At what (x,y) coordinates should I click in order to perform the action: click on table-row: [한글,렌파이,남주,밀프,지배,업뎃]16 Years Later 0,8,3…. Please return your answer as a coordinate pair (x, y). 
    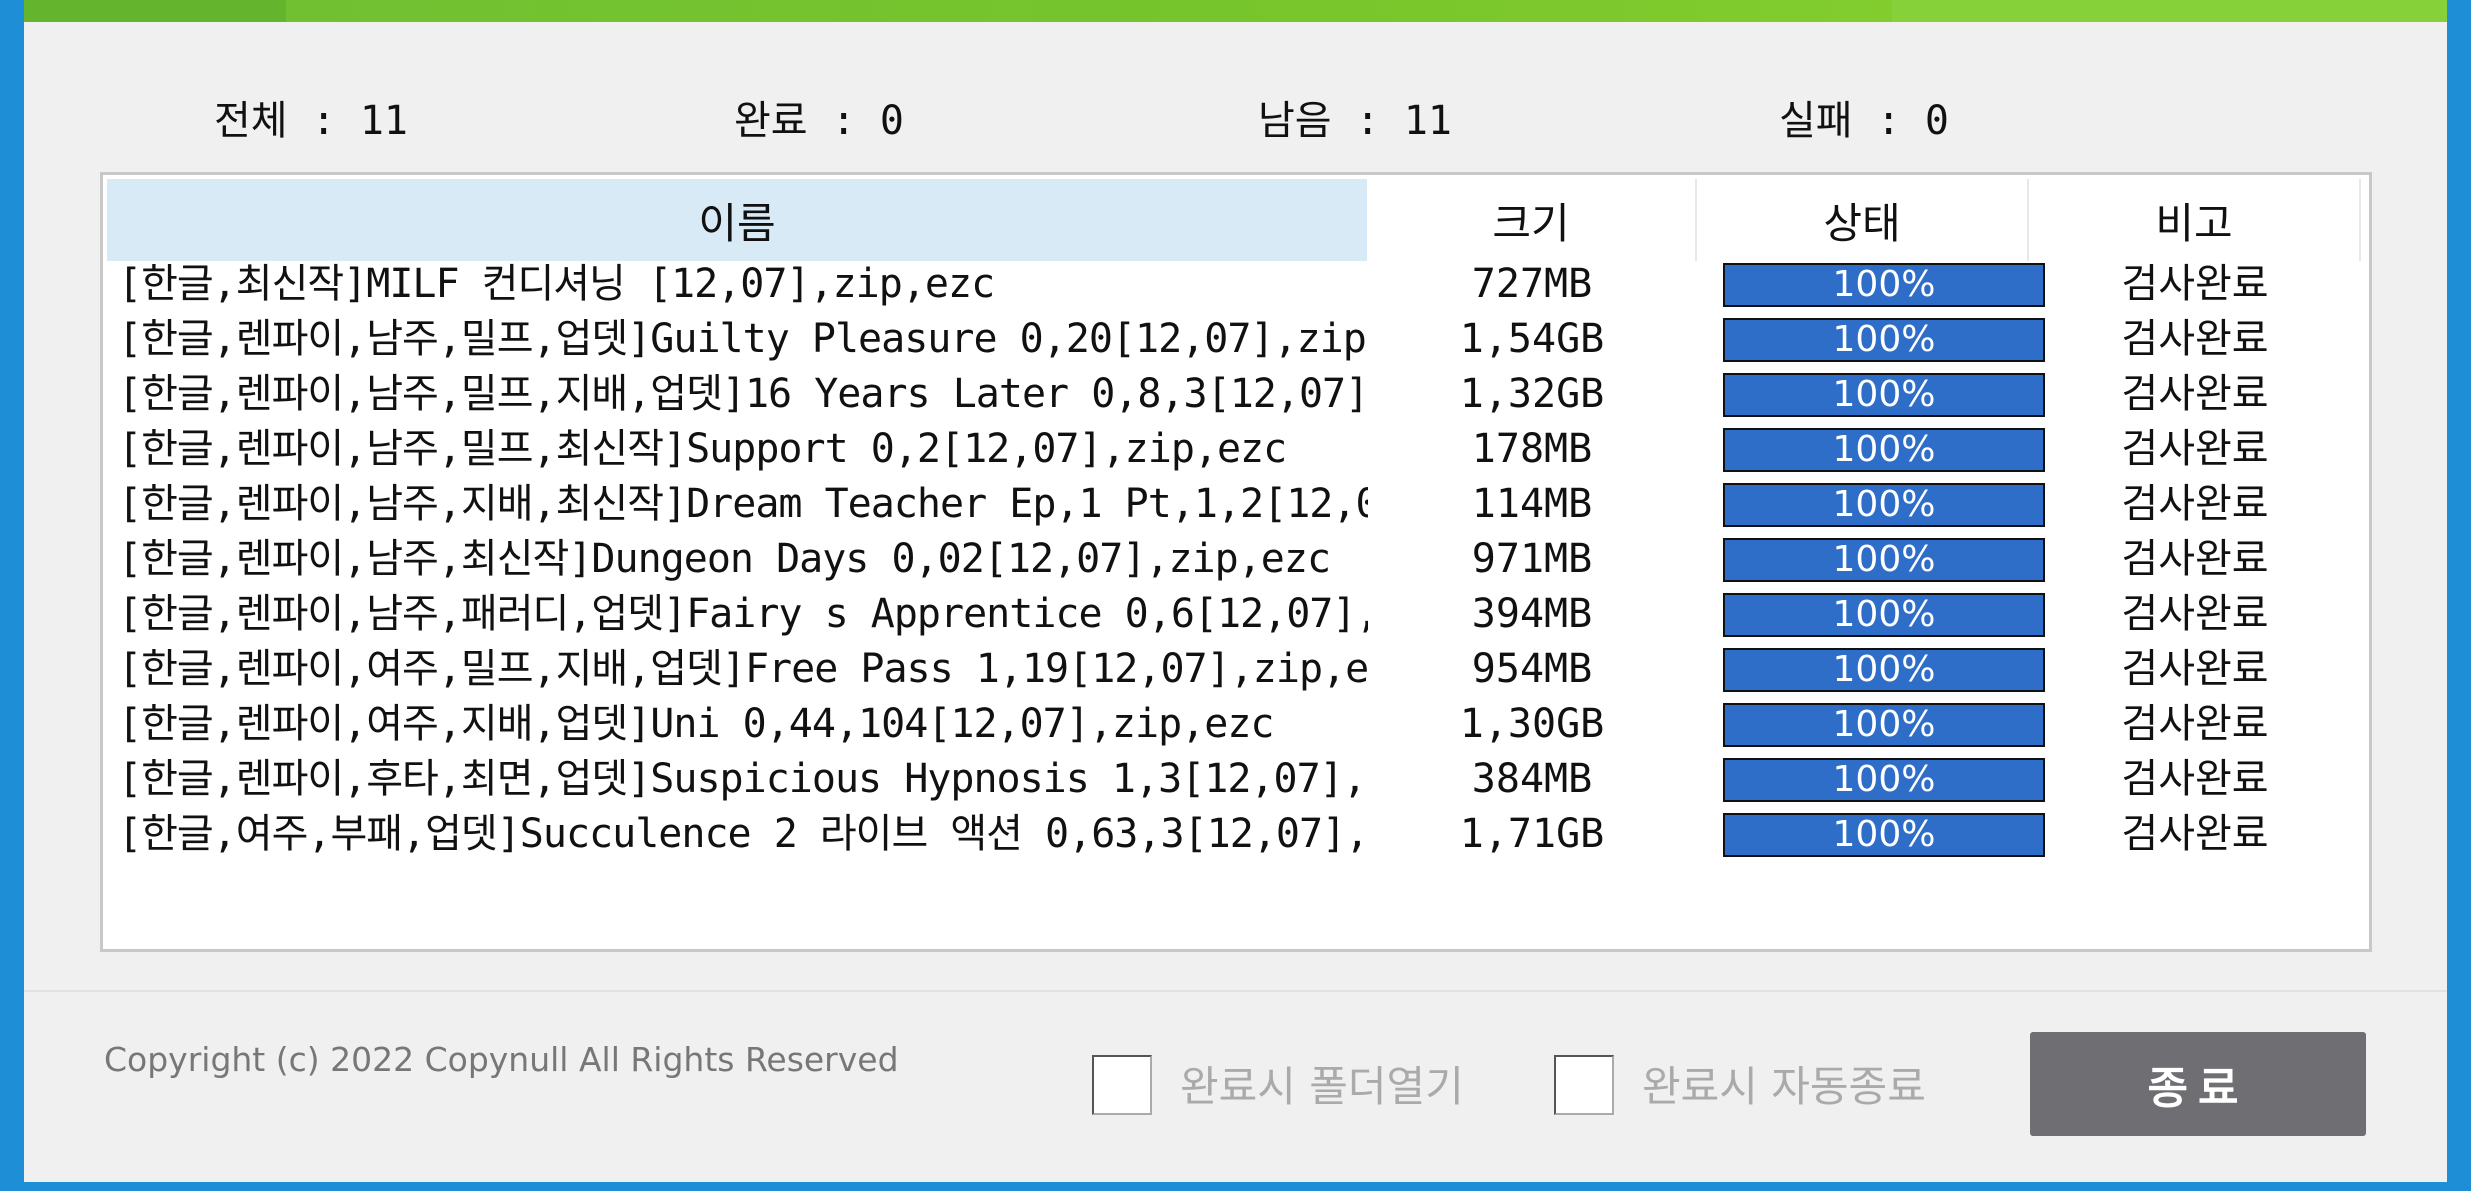
    Looking at the image, I should click on (1236, 394).